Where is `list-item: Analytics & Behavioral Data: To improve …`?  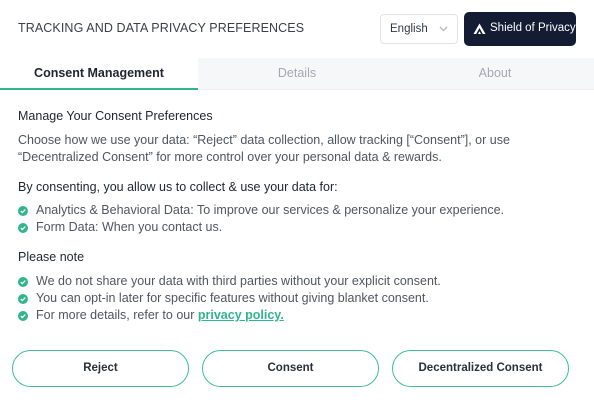 list-item: Analytics & Behavioral Data: To improve … is located at coordinates (261, 211).